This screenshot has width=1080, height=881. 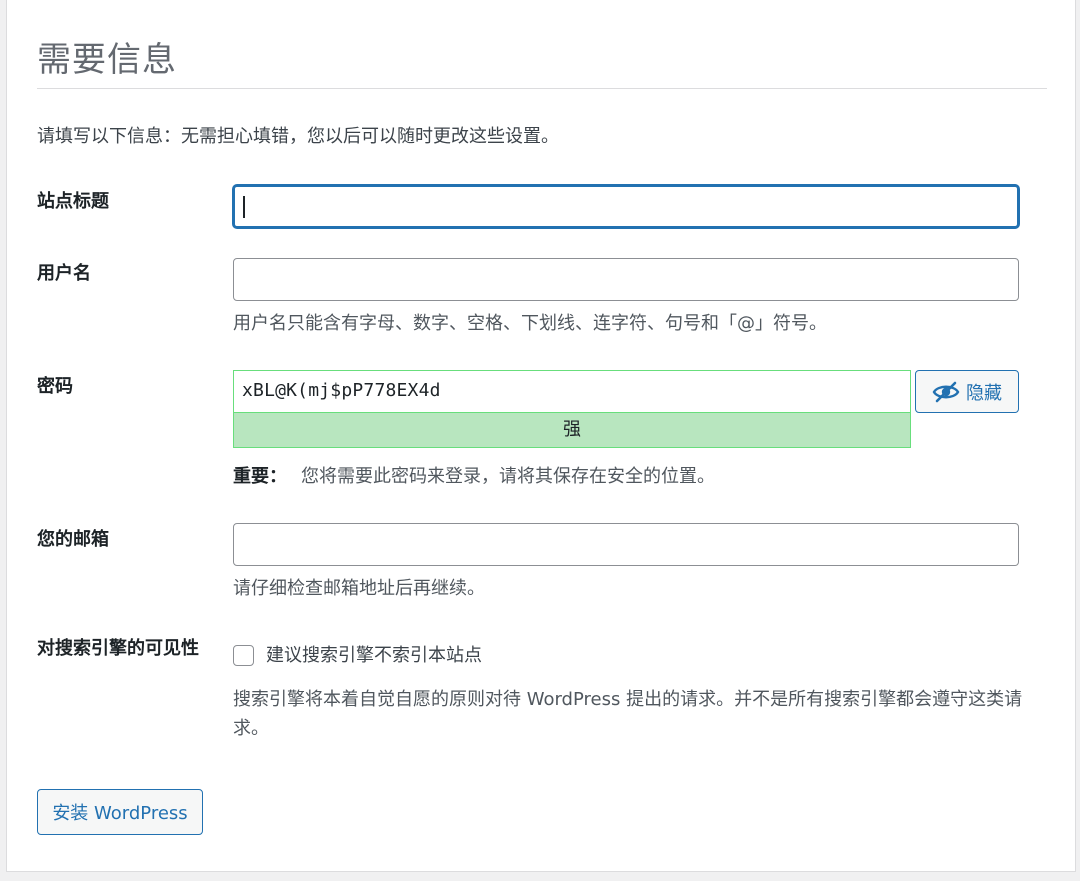 What do you see at coordinates (73, 539) in the screenshot?
I see `email-label: 您的邮箱` at bounding box center [73, 539].